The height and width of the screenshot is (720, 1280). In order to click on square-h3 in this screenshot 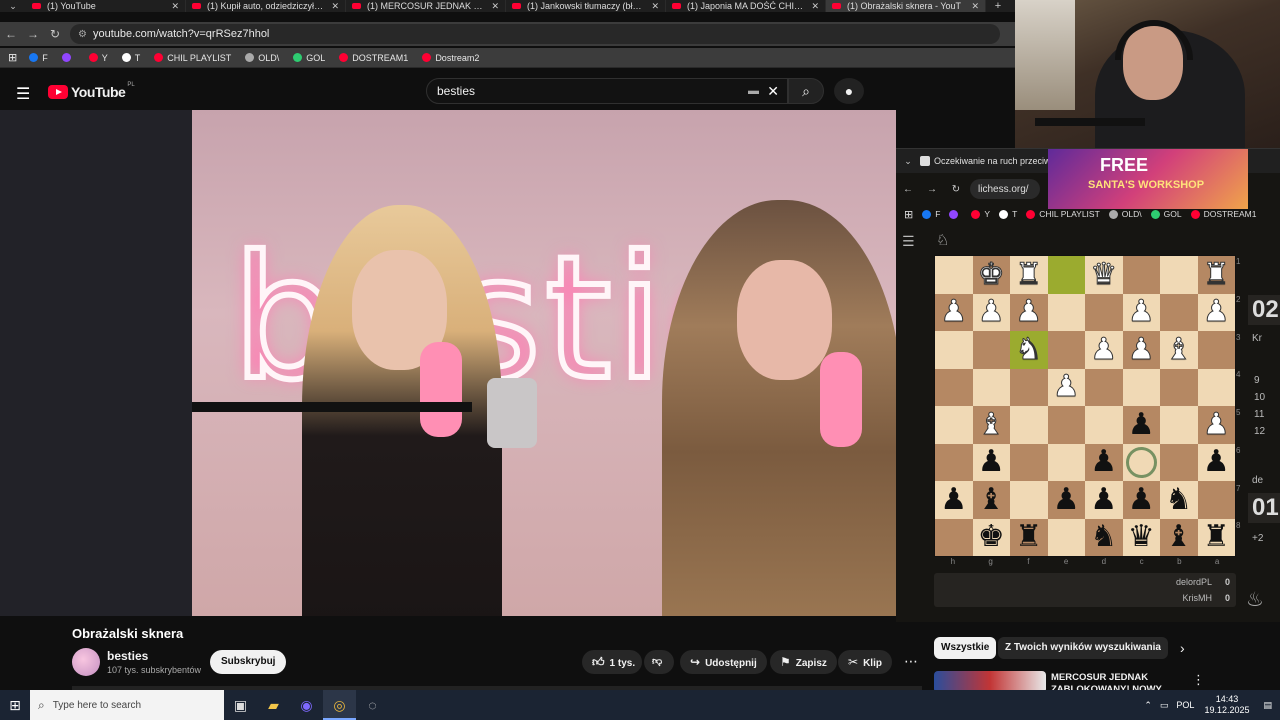, I will do `click(954, 350)`.